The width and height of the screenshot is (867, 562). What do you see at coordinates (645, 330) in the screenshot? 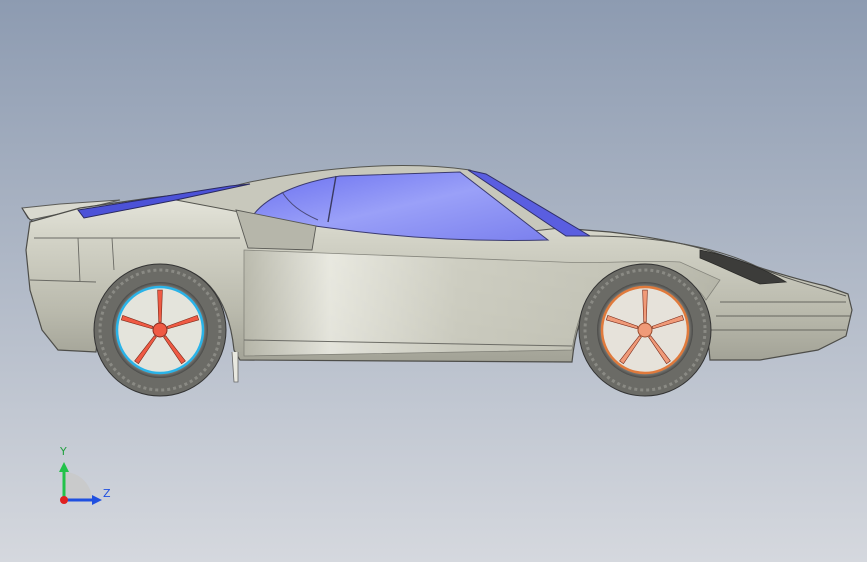
I see `front-wheel` at bounding box center [645, 330].